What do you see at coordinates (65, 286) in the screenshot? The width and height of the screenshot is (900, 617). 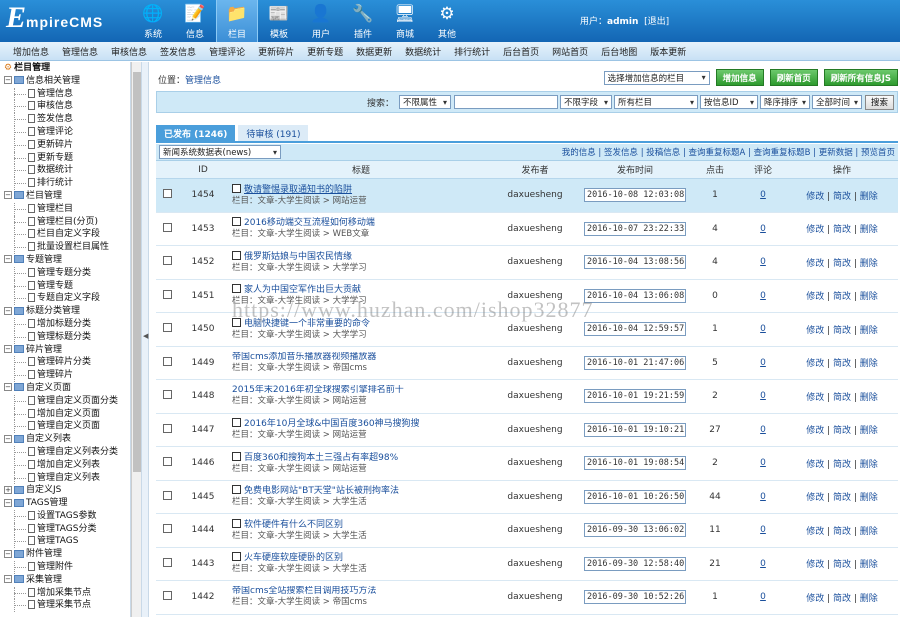 I see `tree-item: 管理专题` at bounding box center [65, 286].